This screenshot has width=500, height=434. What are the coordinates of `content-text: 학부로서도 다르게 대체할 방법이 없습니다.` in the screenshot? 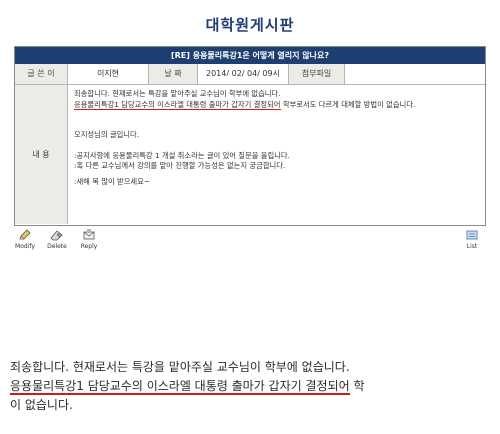 It's located at (348, 104).